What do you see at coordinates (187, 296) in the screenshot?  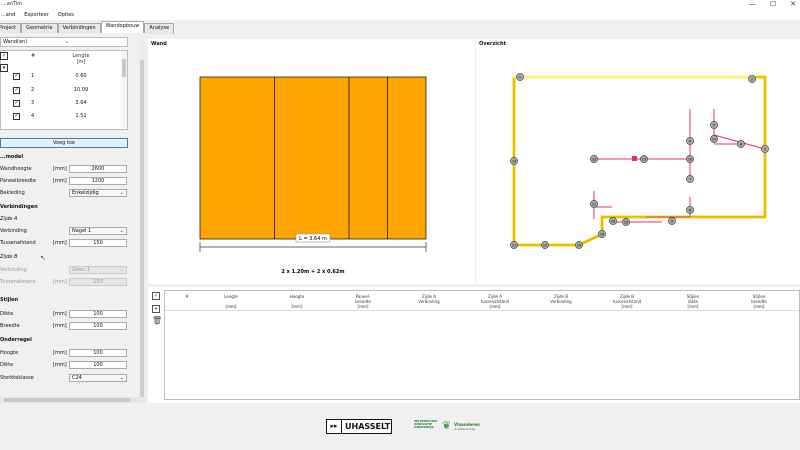 I see `col-header-number: #` at bounding box center [187, 296].